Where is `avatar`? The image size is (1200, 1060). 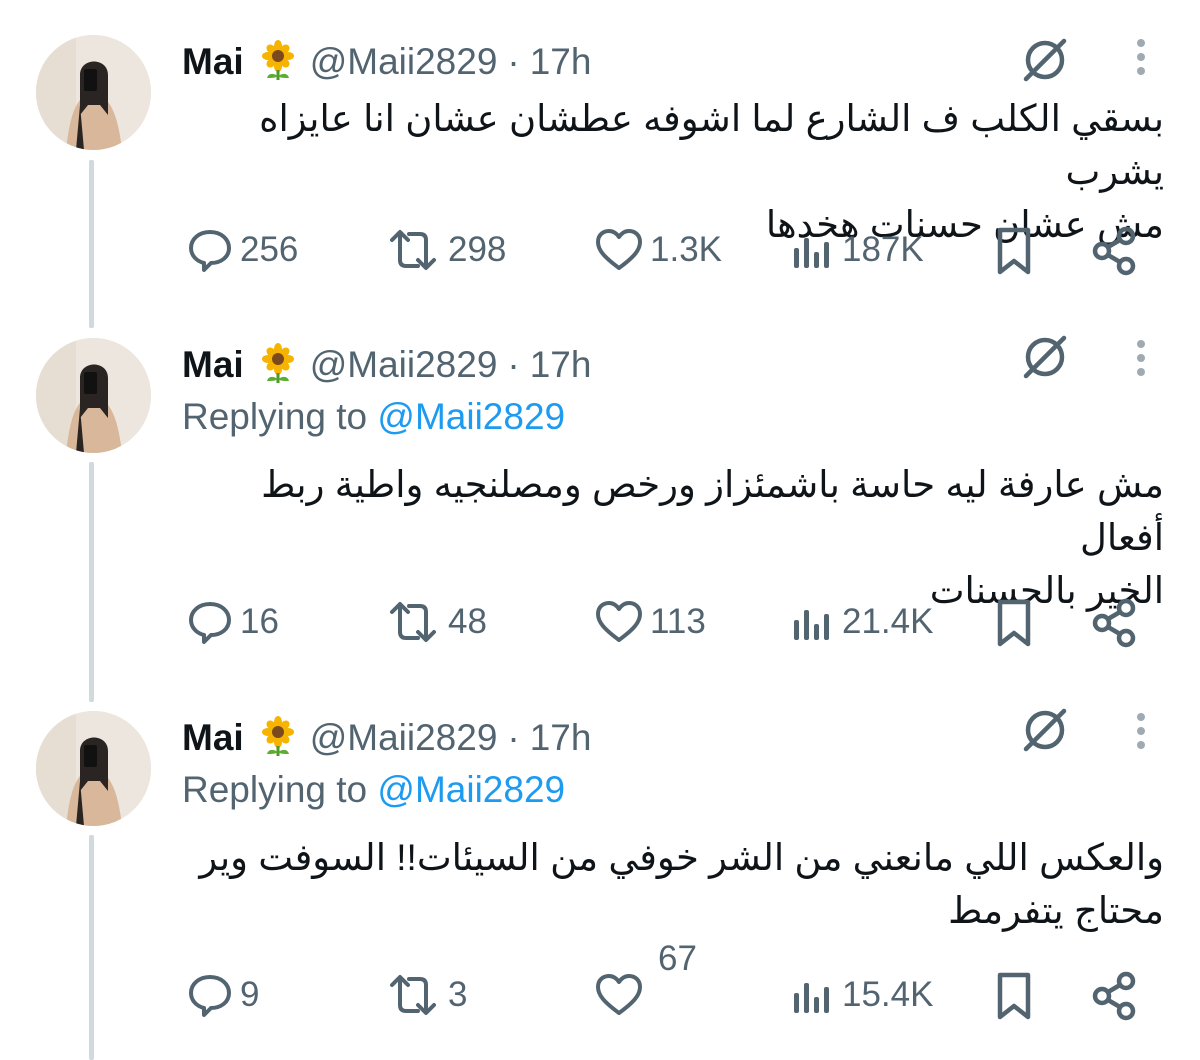
avatar is located at coordinates (93, 768).